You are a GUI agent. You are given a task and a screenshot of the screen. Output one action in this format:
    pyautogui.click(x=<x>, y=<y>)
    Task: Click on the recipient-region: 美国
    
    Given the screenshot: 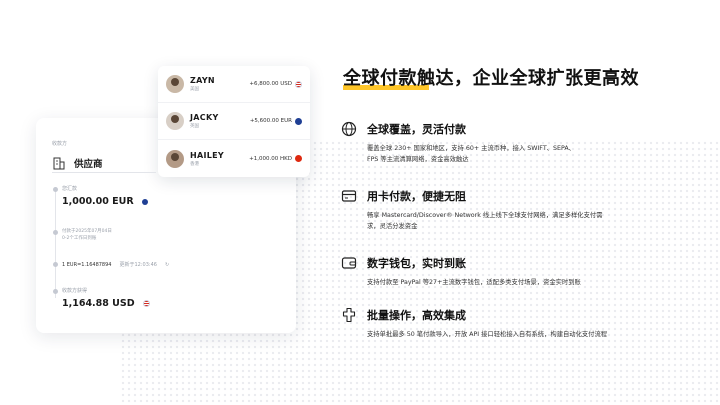 What is the action you would take?
    pyautogui.click(x=194, y=89)
    